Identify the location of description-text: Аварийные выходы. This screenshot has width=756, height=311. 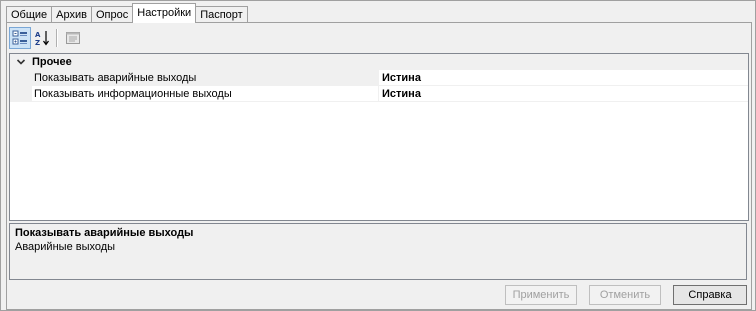
(65, 247).